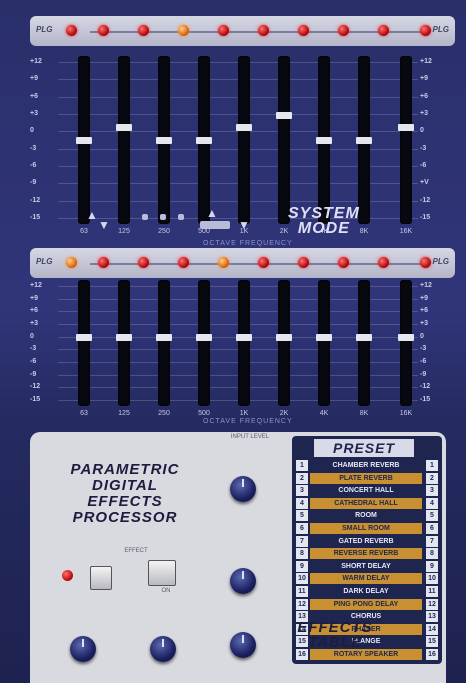 Image resolution: width=466 pixels, height=683 pixels. Describe the element at coordinates (162, 573) in the screenshot. I see `effect-button` at that location.